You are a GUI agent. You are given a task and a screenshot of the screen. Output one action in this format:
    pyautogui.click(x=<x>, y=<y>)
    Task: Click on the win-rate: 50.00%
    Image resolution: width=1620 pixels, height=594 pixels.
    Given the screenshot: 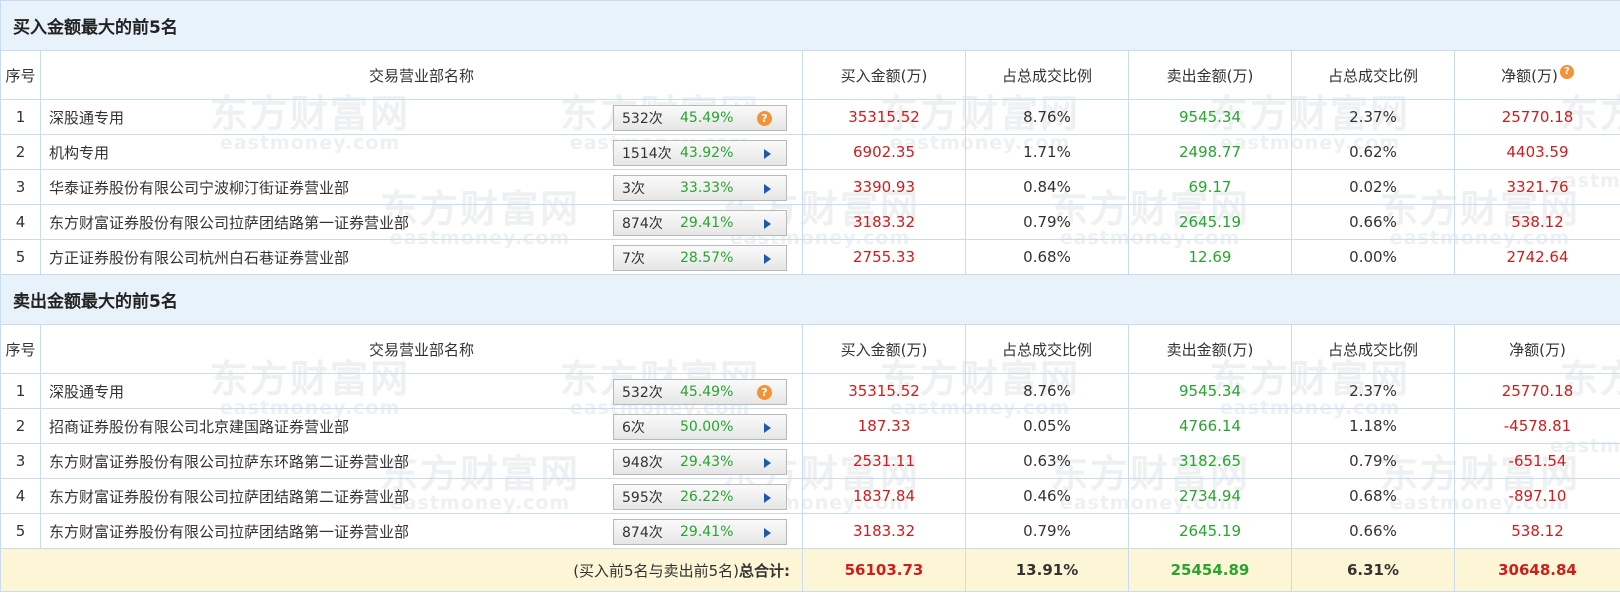 What is the action you would take?
    pyautogui.click(x=707, y=426)
    